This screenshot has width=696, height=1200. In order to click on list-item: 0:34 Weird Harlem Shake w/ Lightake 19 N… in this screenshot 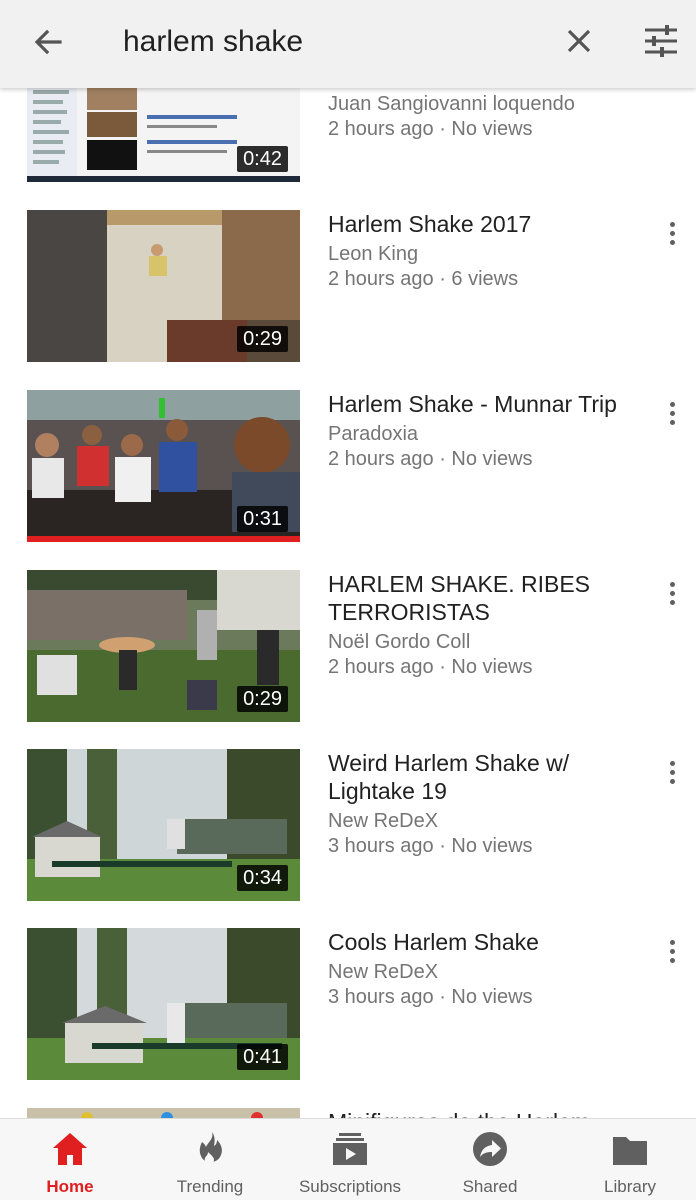, I will do `click(348, 825)`.